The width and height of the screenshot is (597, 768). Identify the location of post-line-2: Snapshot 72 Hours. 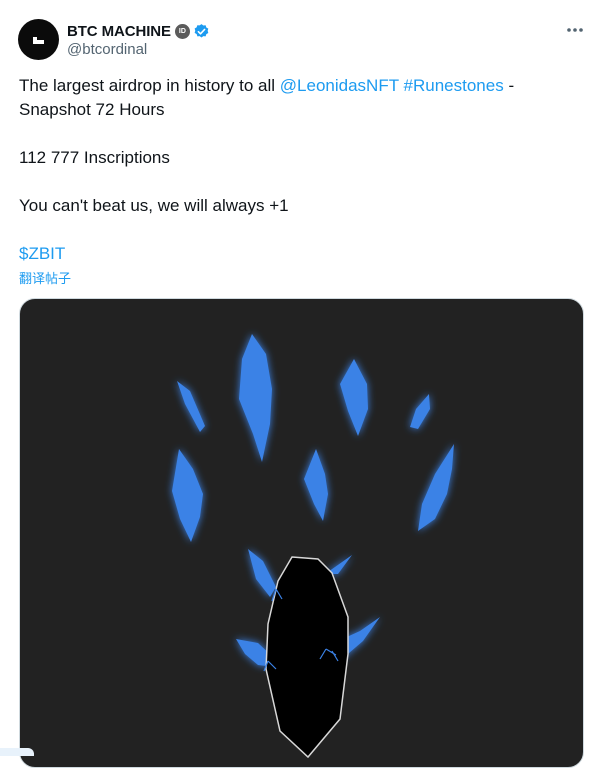
(92, 109).